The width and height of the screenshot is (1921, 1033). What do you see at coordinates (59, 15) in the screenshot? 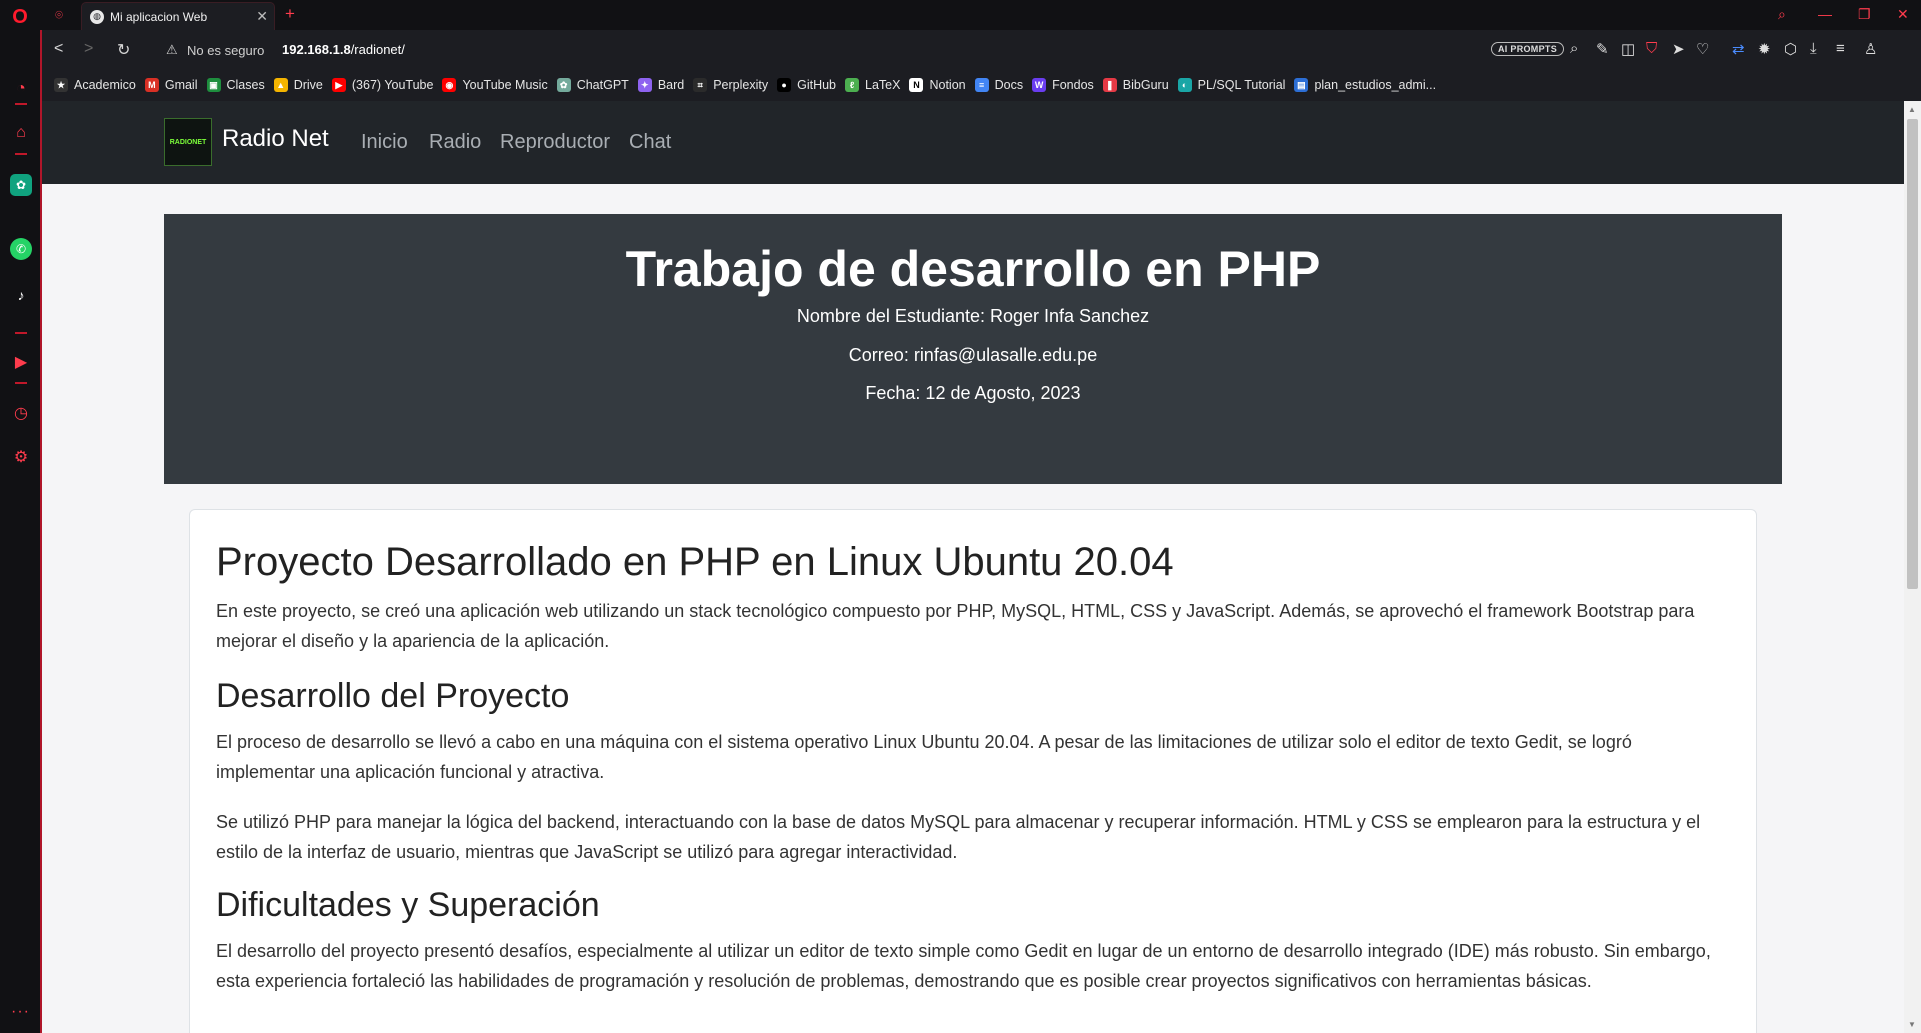
I see `gamepad-icon: ⌾` at bounding box center [59, 15].